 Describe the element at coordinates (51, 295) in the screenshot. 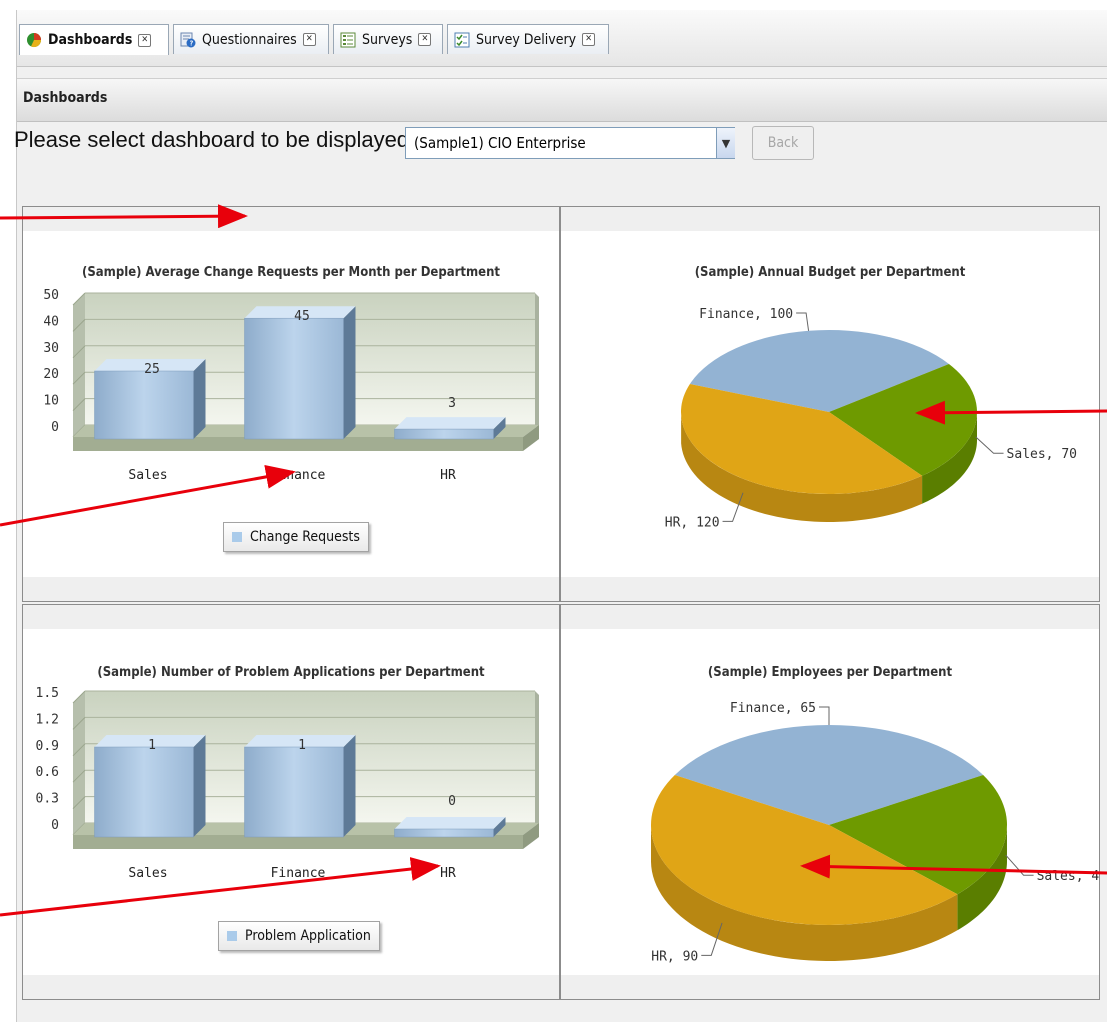

I see `y-tick-label: 50` at that location.